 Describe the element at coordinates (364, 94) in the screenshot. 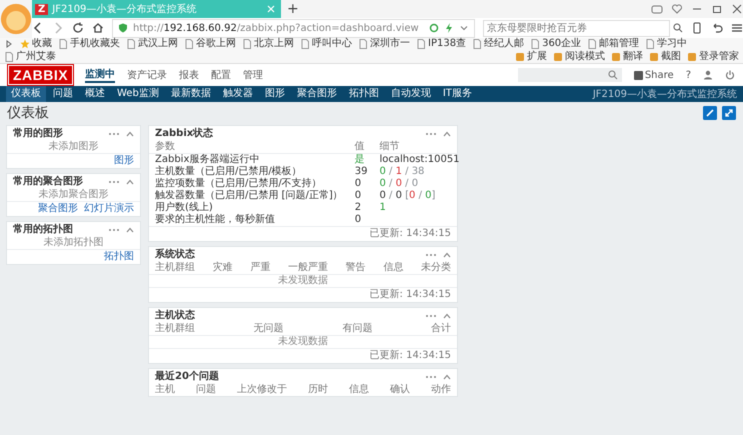

I see `submenu-tab: 拓扑图` at that location.